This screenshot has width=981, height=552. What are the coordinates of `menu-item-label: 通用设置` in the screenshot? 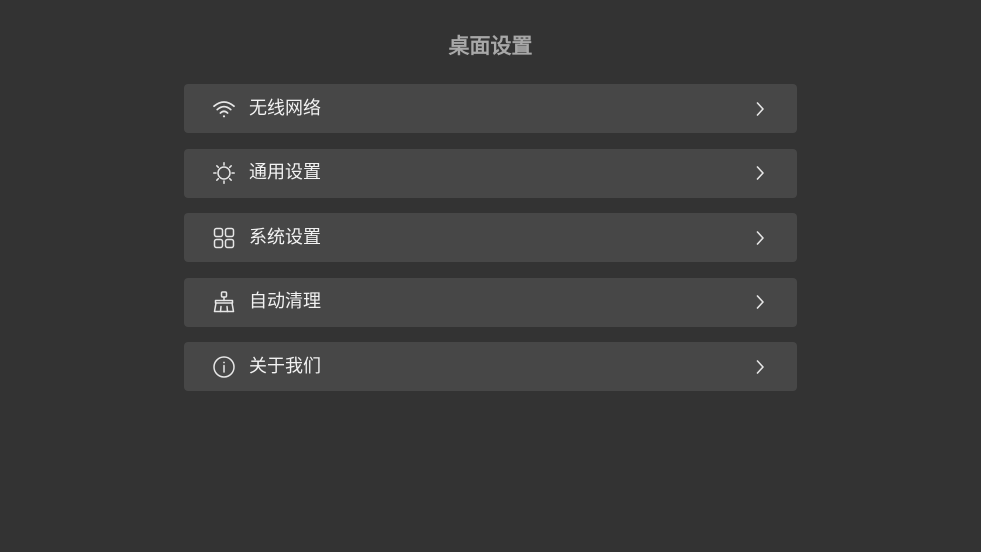 It's located at (285, 172).